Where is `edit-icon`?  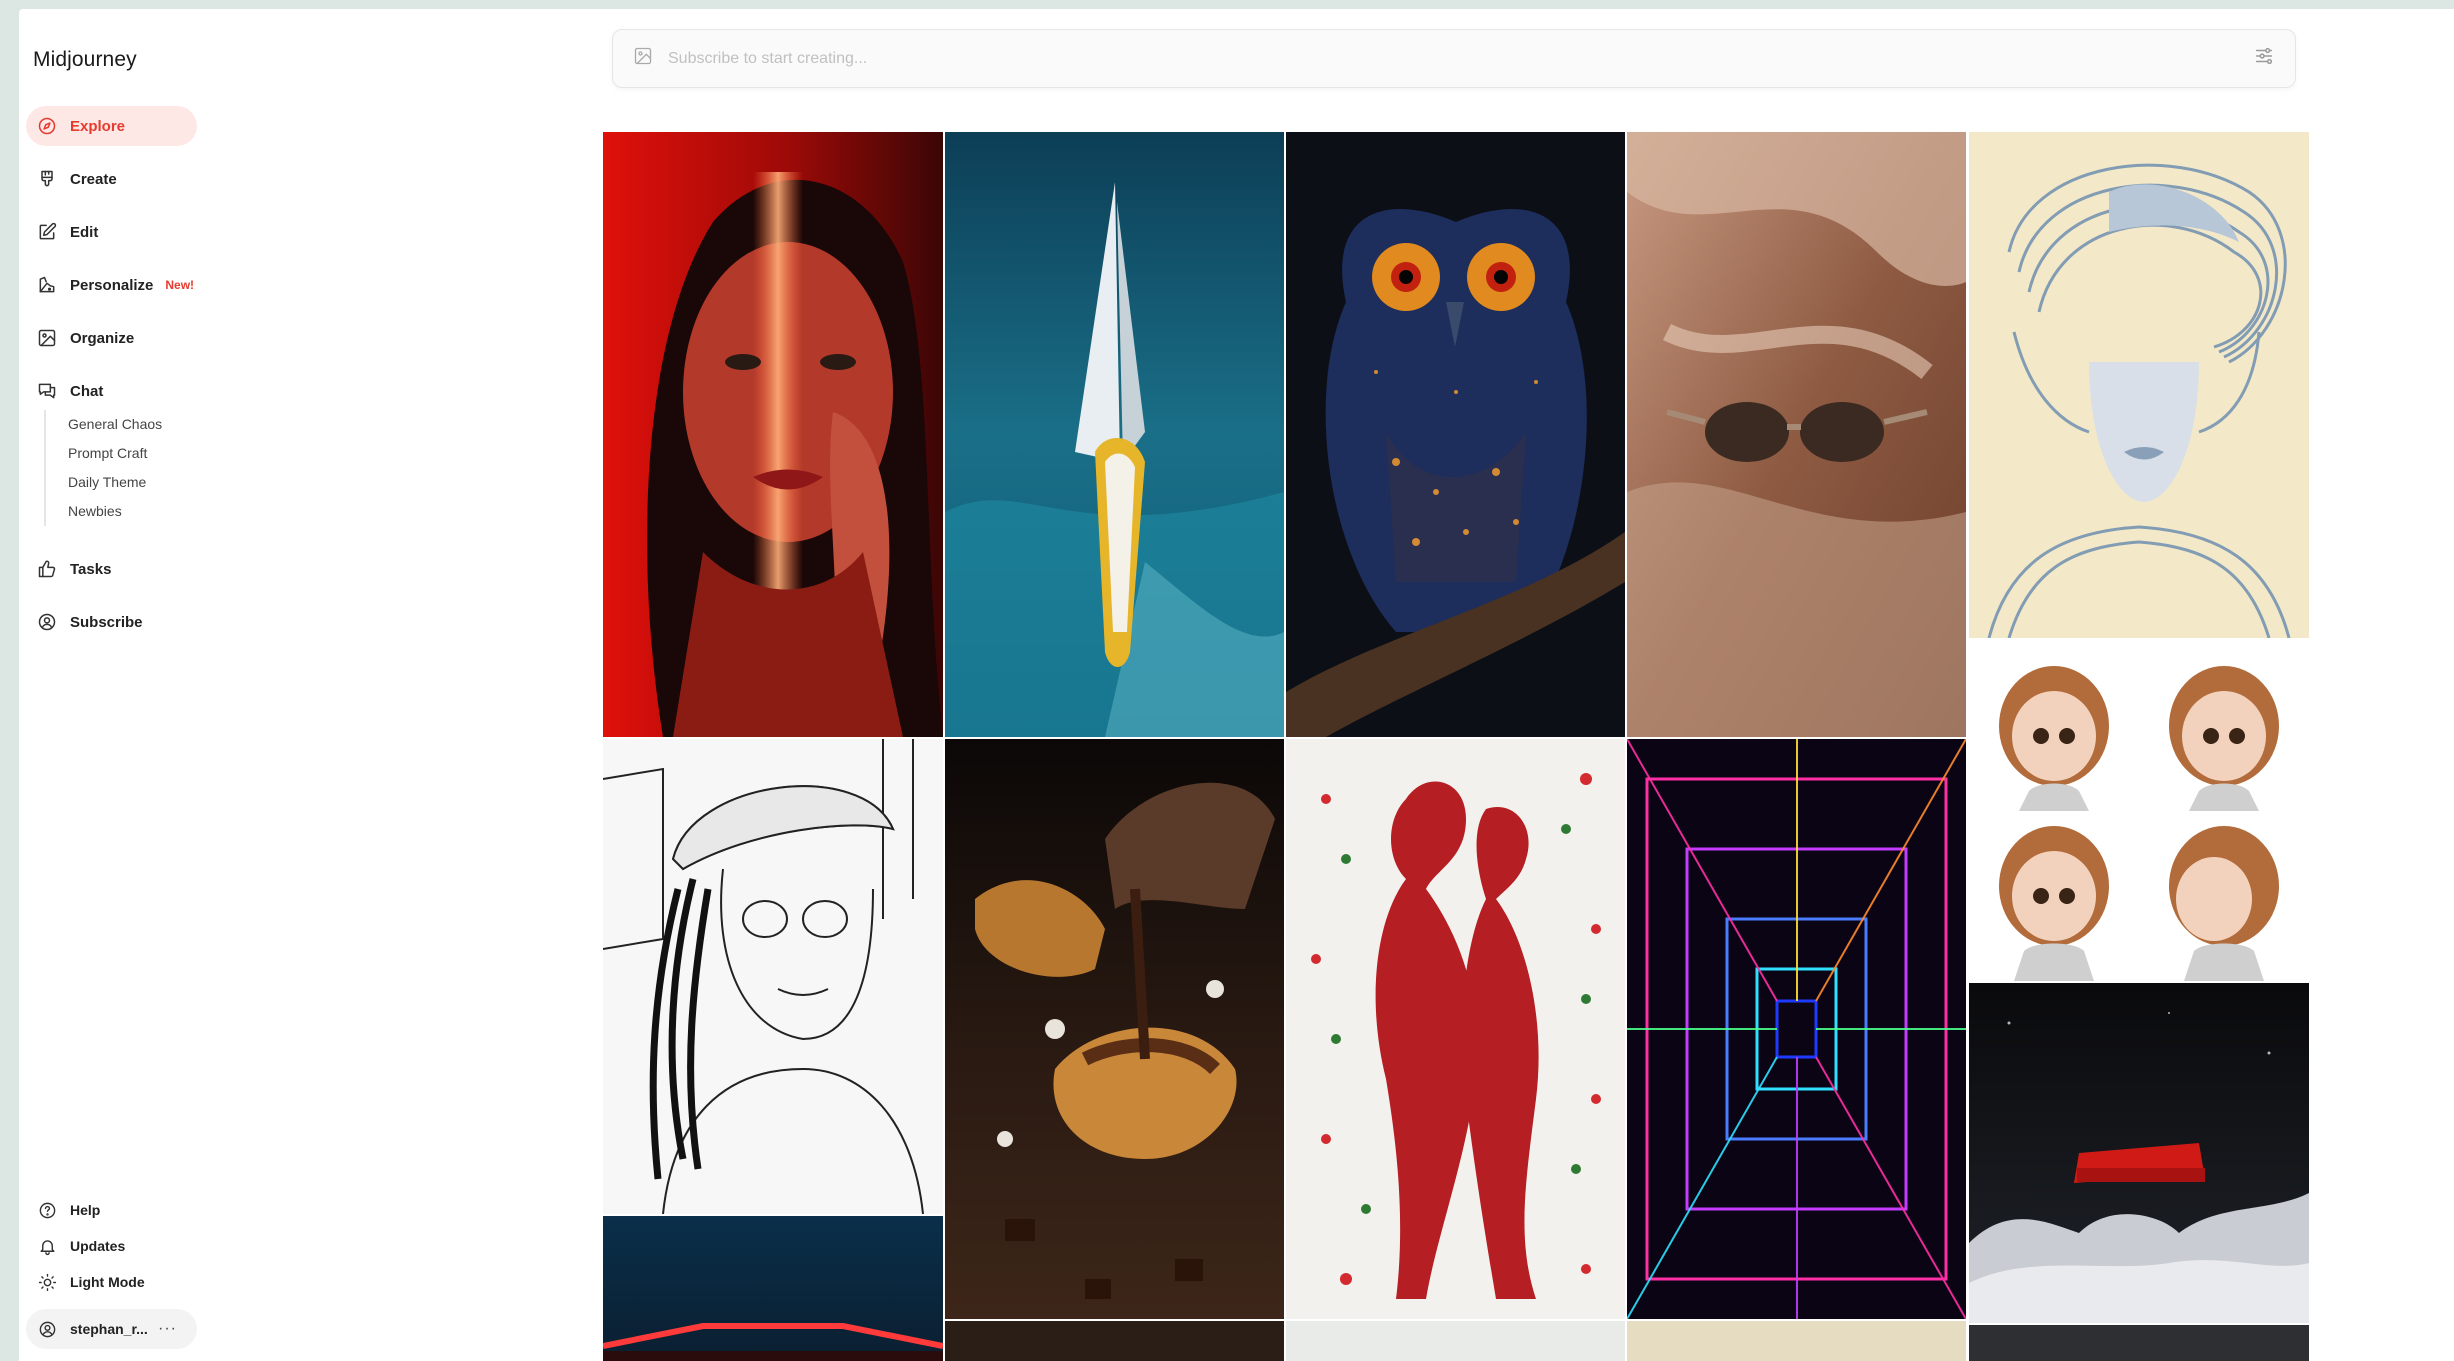
edit-icon is located at coordinates (47, 232).